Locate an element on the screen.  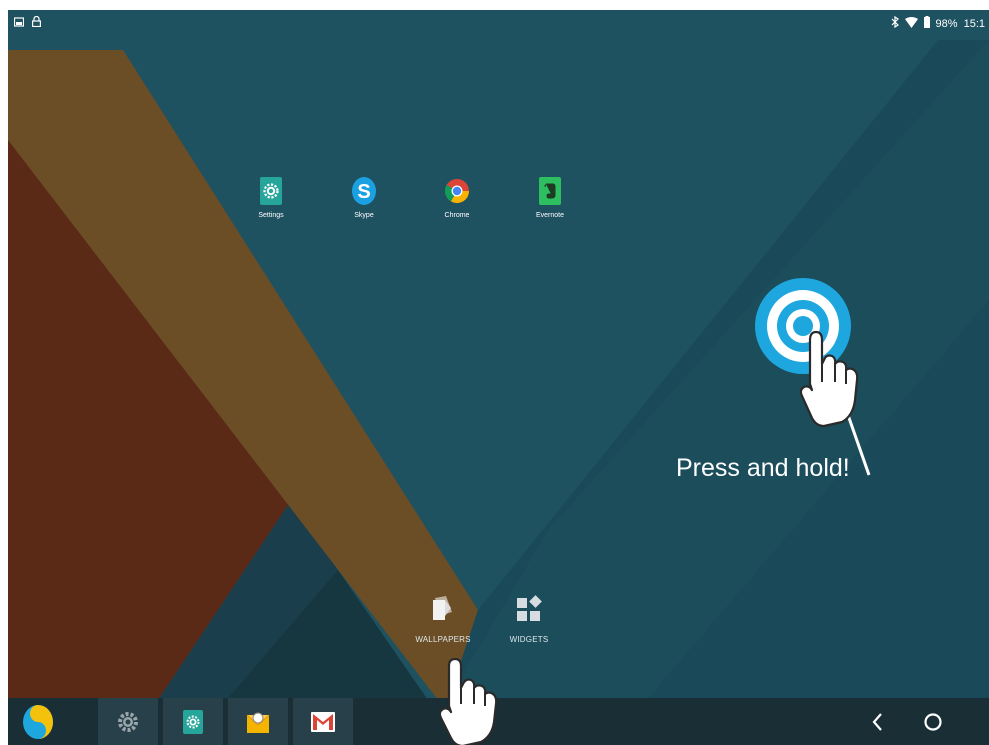
app-skype: S Skype is located at coordinates (364, 197).